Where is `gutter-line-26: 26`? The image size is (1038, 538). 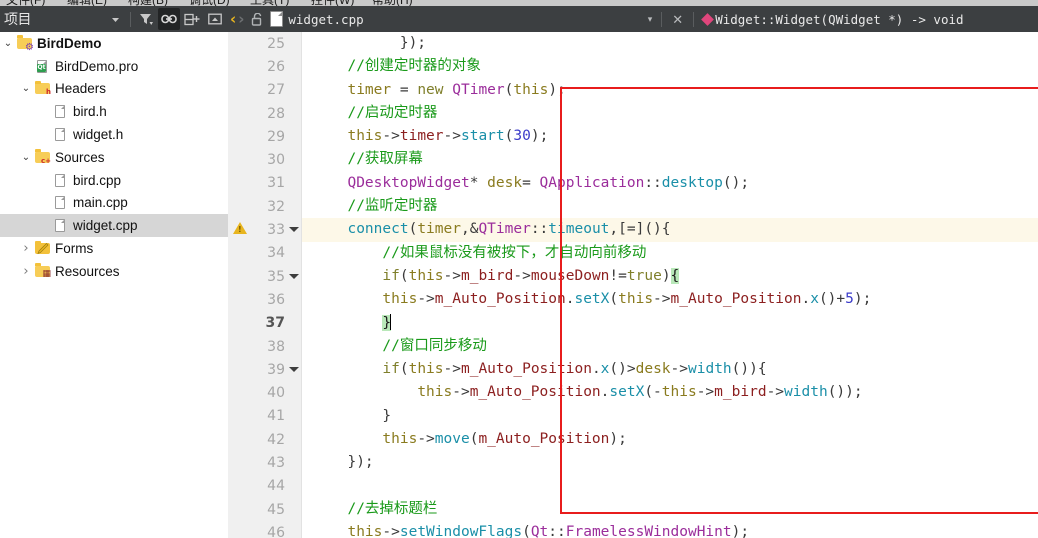 gutter-line-26: 26 is located at coordinates (264, 66).